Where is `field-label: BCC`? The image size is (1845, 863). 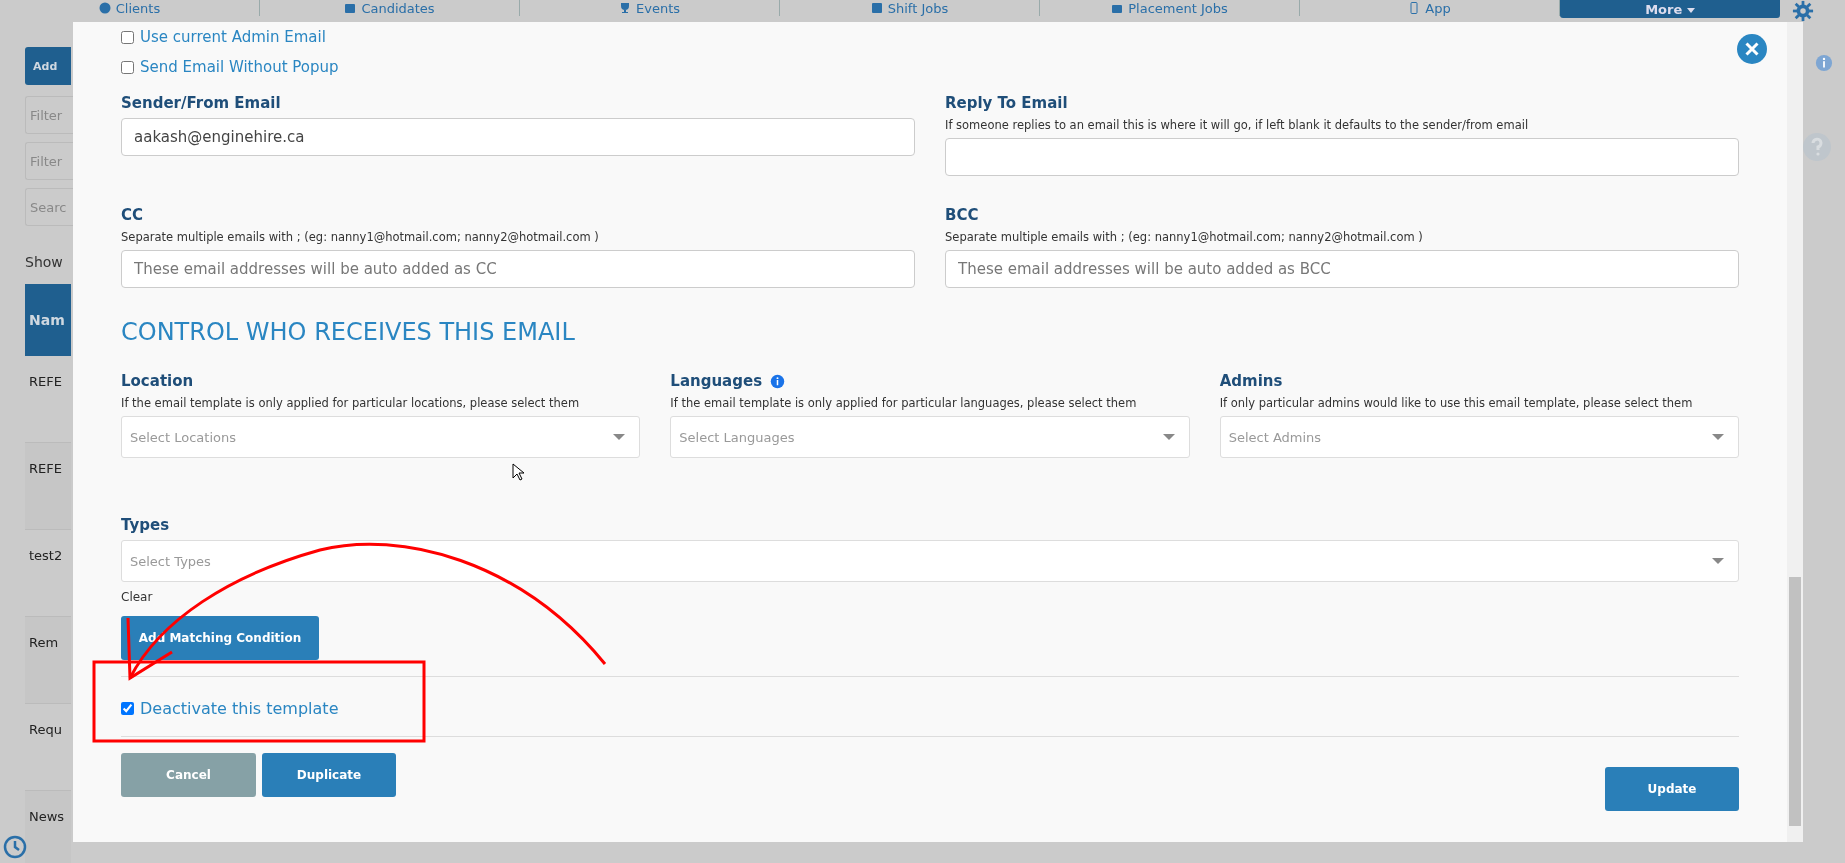
field-label: BCC is located at coordinates (962, 215).